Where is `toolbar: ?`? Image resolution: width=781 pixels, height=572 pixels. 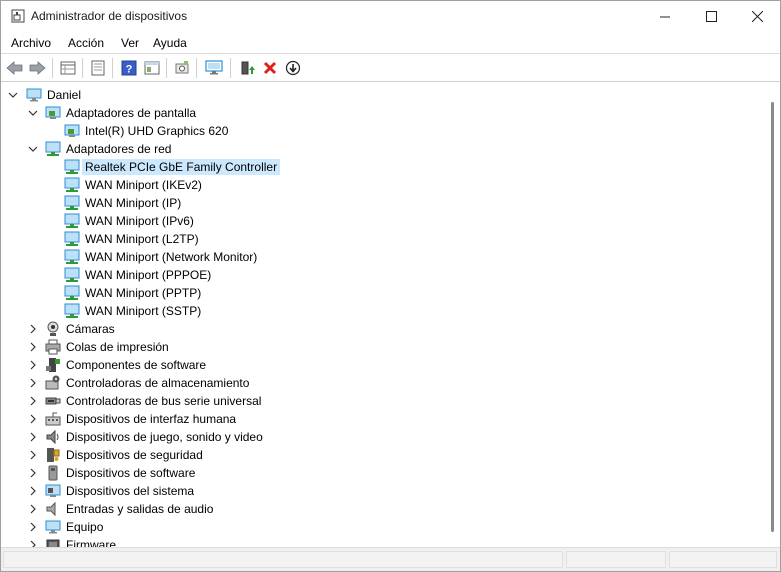 toolbar: ? is located at coordinates (390, 68).